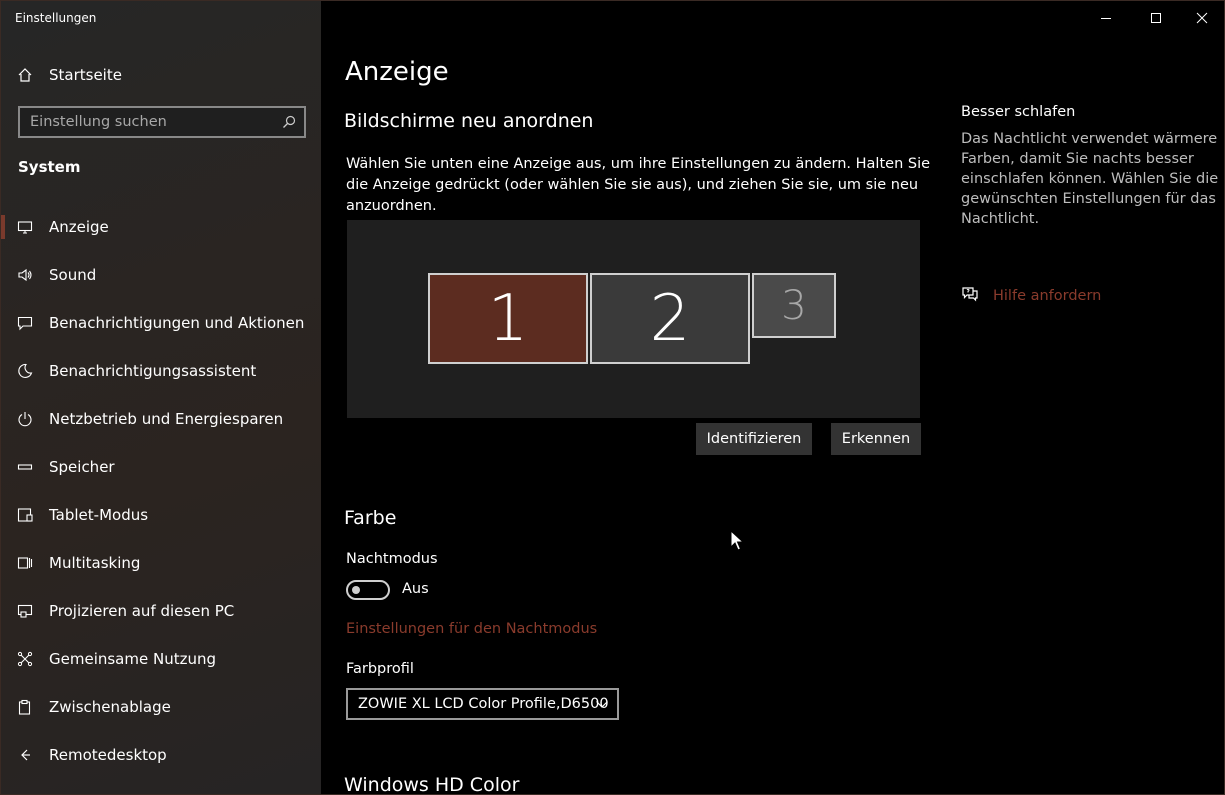 The height and width of the screenshot is (795, 1225). What do you see at coordinates (432, 784) in the screenshot?
I see `hd-color-heading: Windows HD Color` at bounding box center [432, 784].